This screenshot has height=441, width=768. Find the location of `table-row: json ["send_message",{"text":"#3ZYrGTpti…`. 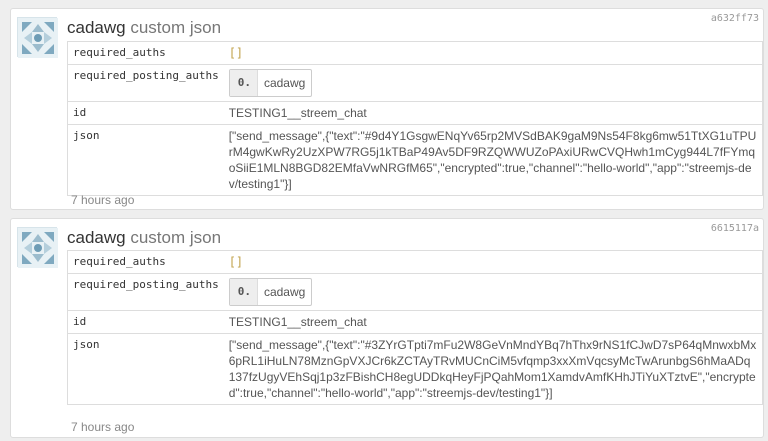

table-row: json ["send_message",{"text":"#3ZYrGTpti… is located at coordinates (415, 369).